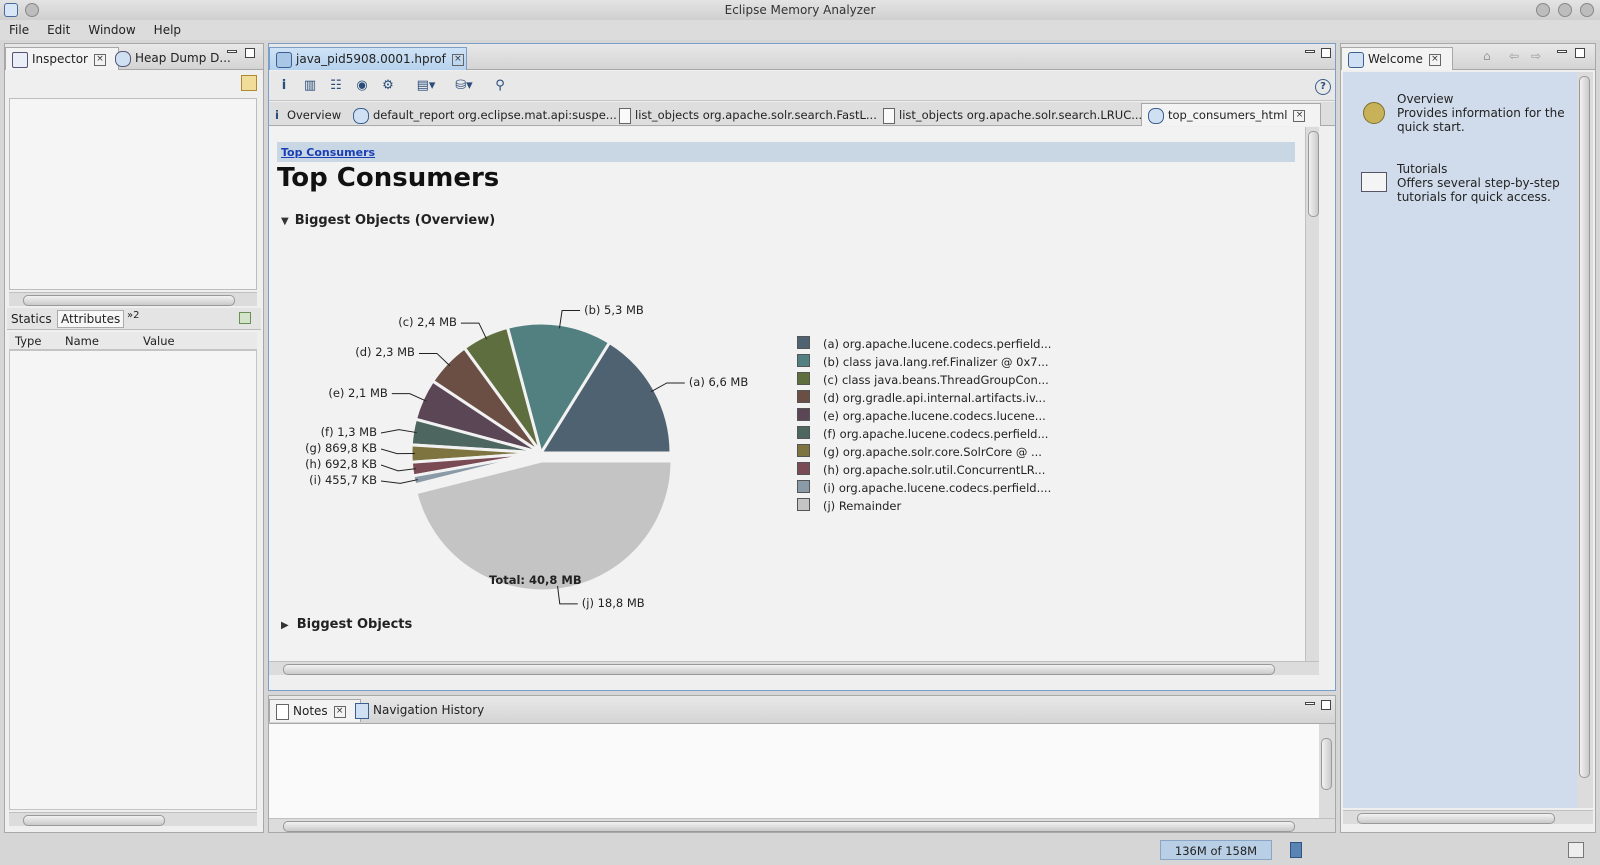 The height and width of the screenshot is (865, 1600). I want to click on attributes-hscroll, so click(133, 819).